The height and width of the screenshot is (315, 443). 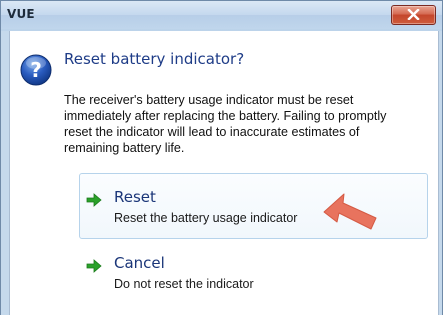 I want to click on cancel-command-description: Do not reset the indicator, so click(x=184, y=284).